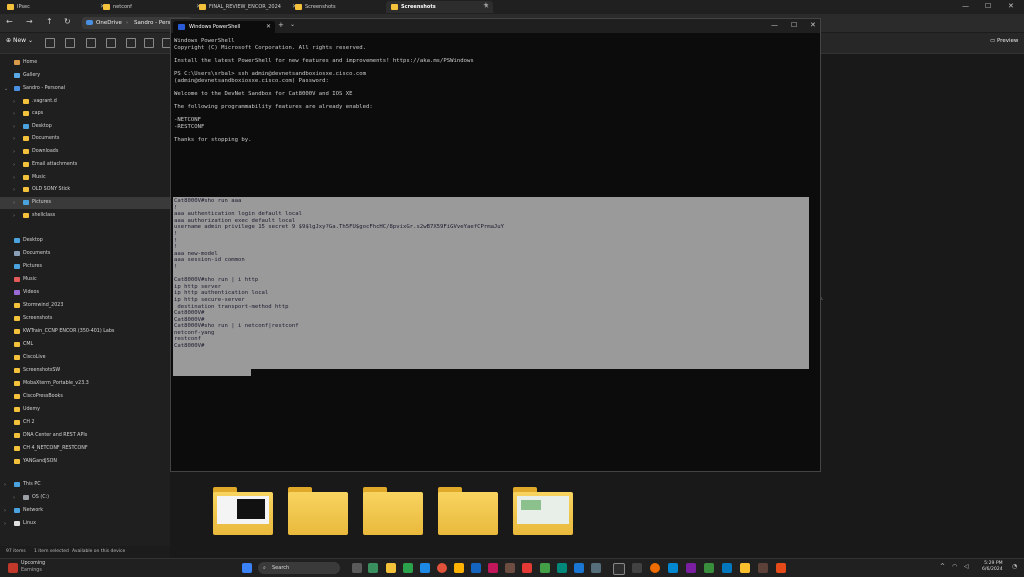  What do you see at coordinates (373, 568) in the screenshot?
I see `chat-icon` at bounding box center [373, 568].